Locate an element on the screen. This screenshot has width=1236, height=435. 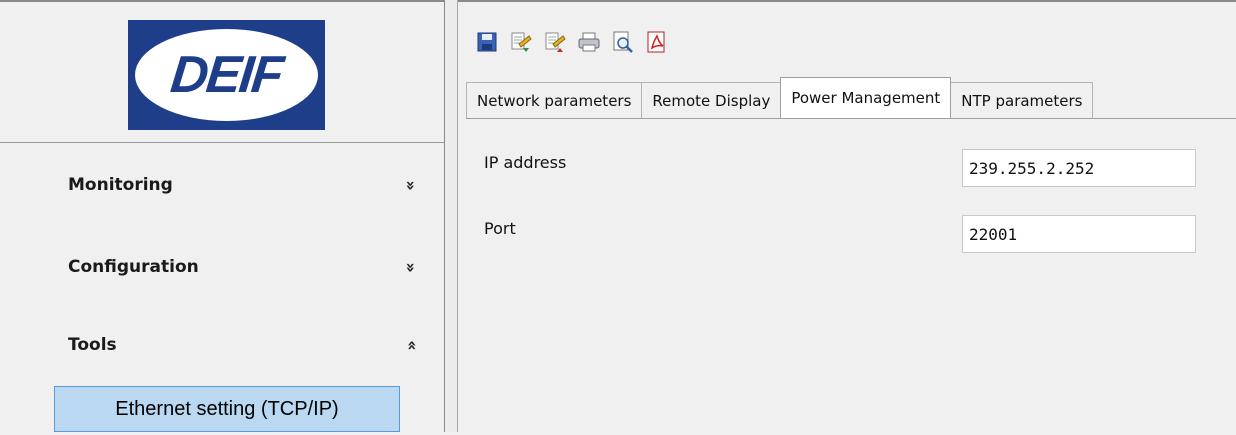
ip-address-label: IP address is located at coordinates (525, 162).